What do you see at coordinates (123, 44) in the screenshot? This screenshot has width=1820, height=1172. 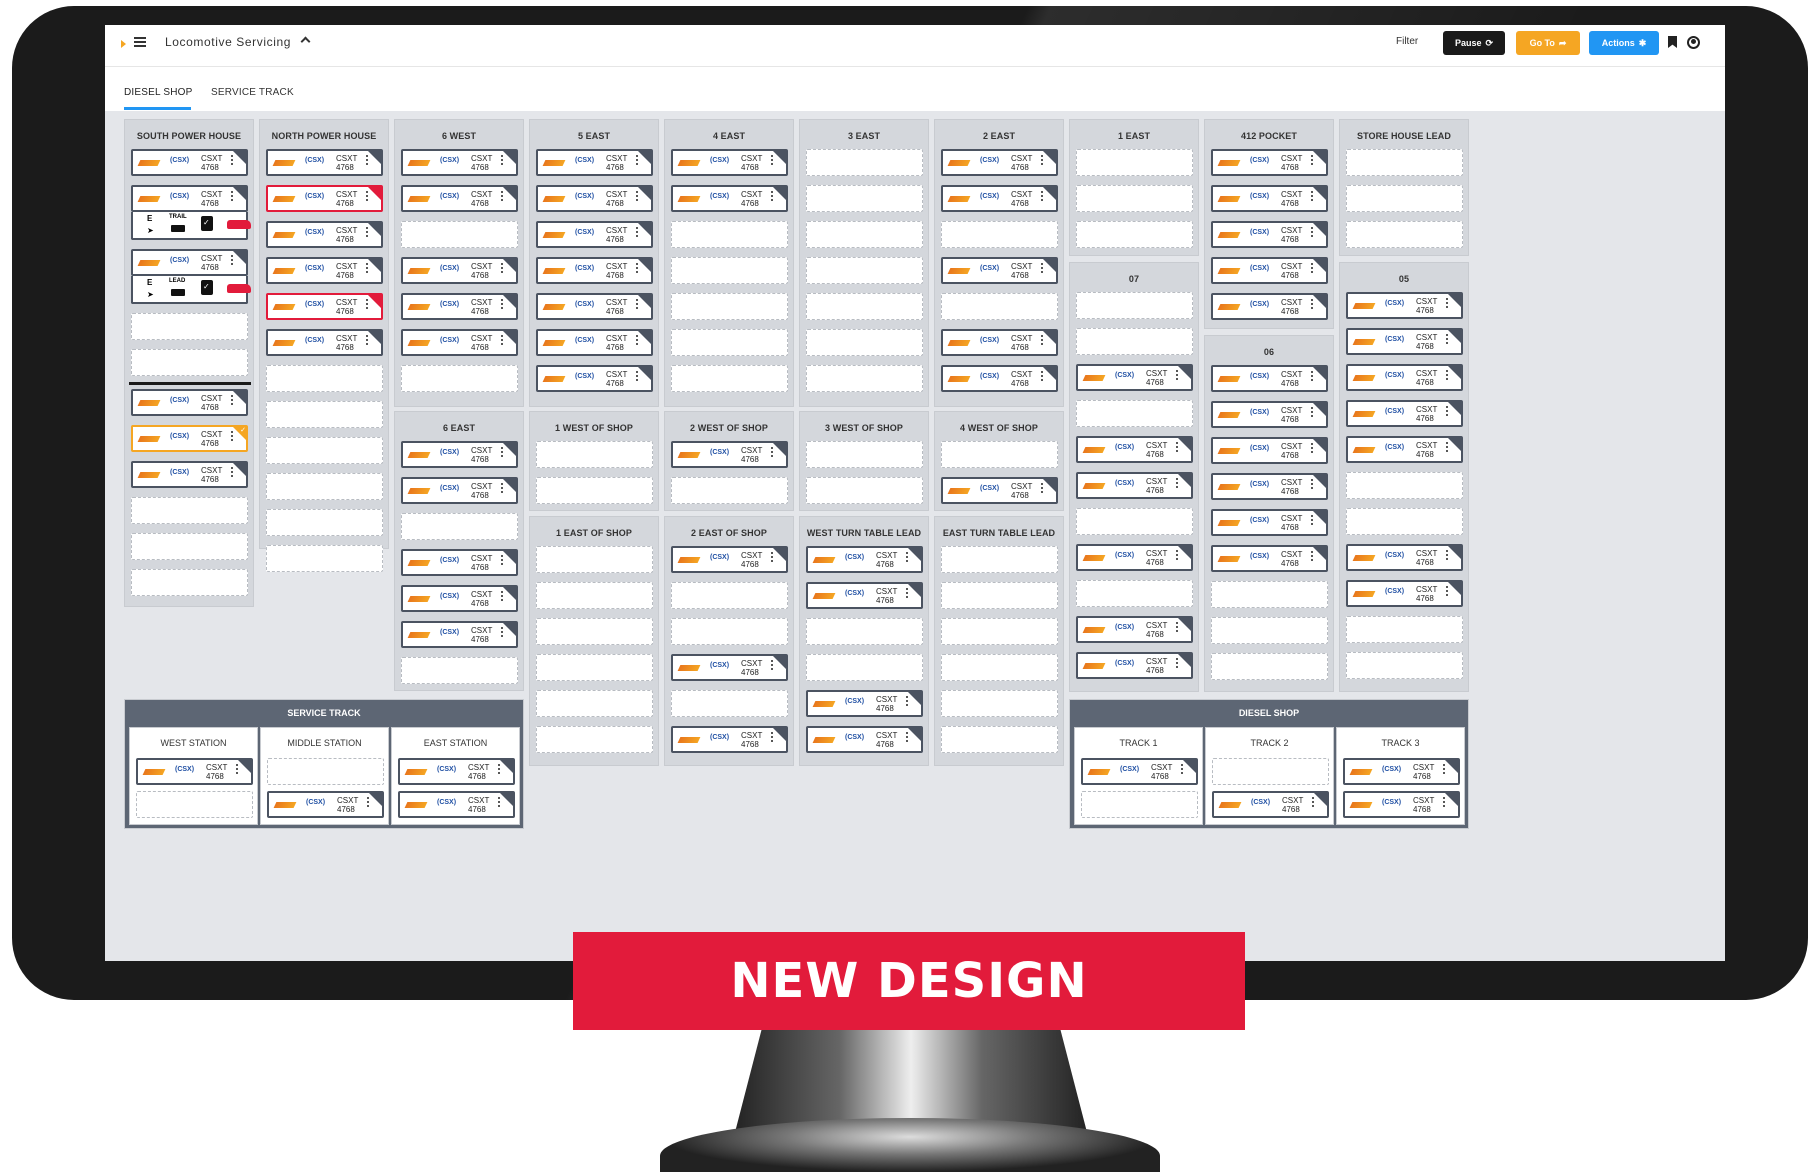 I see `nav-arrow-icon` at bounding box center [123, 44].